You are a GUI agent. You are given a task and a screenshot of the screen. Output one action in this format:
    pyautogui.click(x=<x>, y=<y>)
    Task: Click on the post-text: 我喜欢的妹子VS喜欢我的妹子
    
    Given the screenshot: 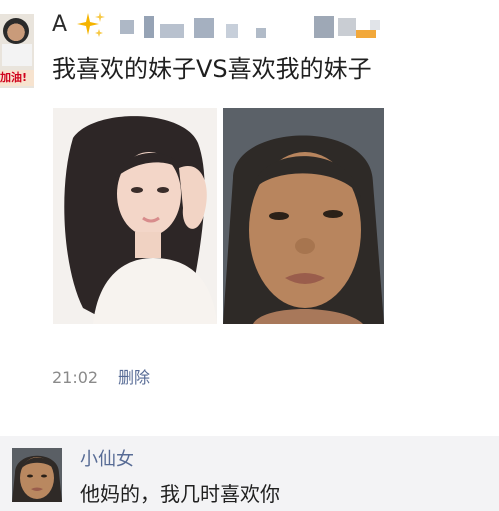 What is the action you would take?
    pyautogui.click(x=212, y=69)
    